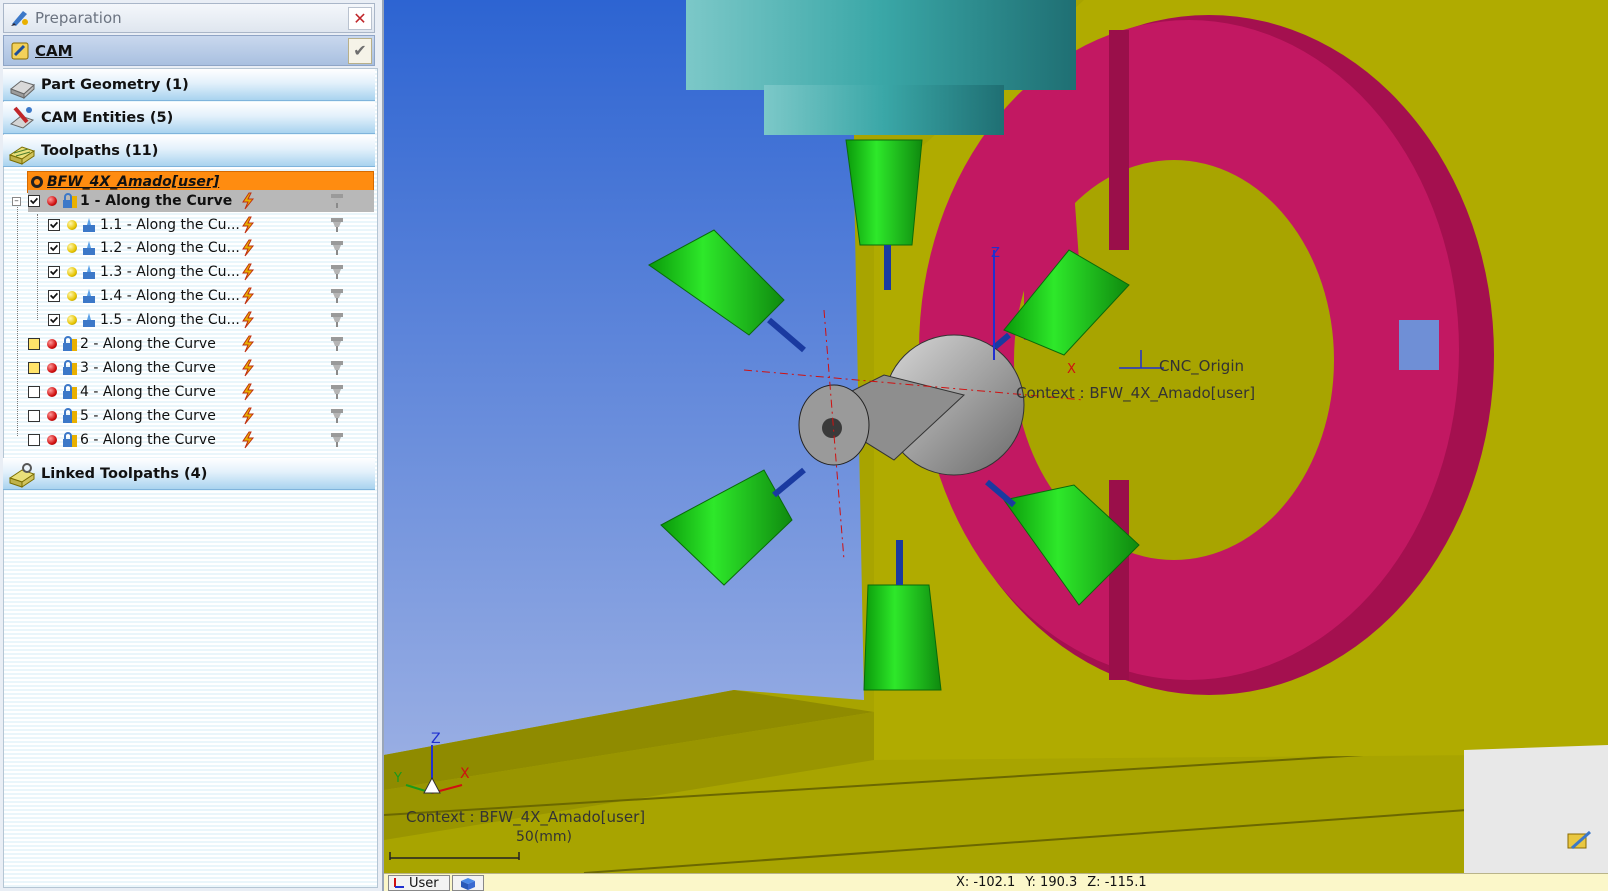 Image resolution: width=1608 pixels, height=891 pixels. I want to click on toolpath-row: 1 - Along the Curve, so click(201, 201).